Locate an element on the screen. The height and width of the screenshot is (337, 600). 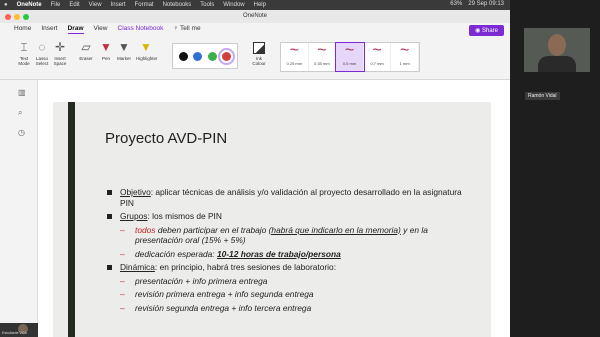
pen-label: Pen is located at coordinates (105, 58).